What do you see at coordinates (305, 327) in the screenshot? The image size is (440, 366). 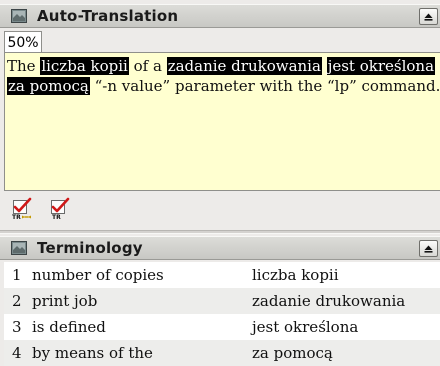 I see `target-term: jest określona` at bounding box center [305, 327].